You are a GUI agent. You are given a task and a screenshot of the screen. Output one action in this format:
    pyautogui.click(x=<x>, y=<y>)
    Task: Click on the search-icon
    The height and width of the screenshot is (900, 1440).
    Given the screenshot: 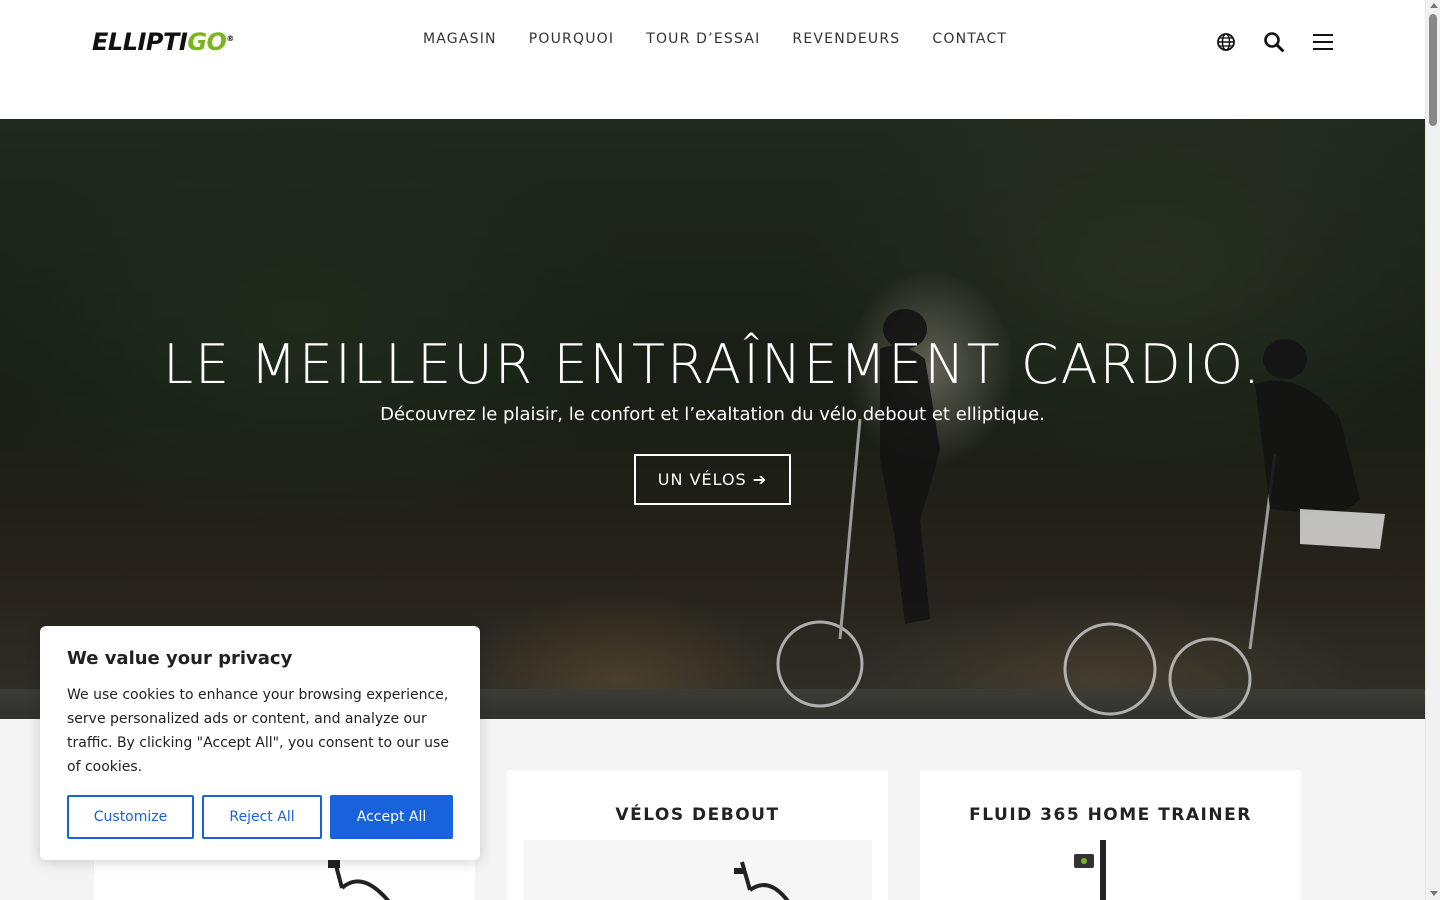 What is the action you would take?
    pyautogui.click(x=1274, y=42)
    